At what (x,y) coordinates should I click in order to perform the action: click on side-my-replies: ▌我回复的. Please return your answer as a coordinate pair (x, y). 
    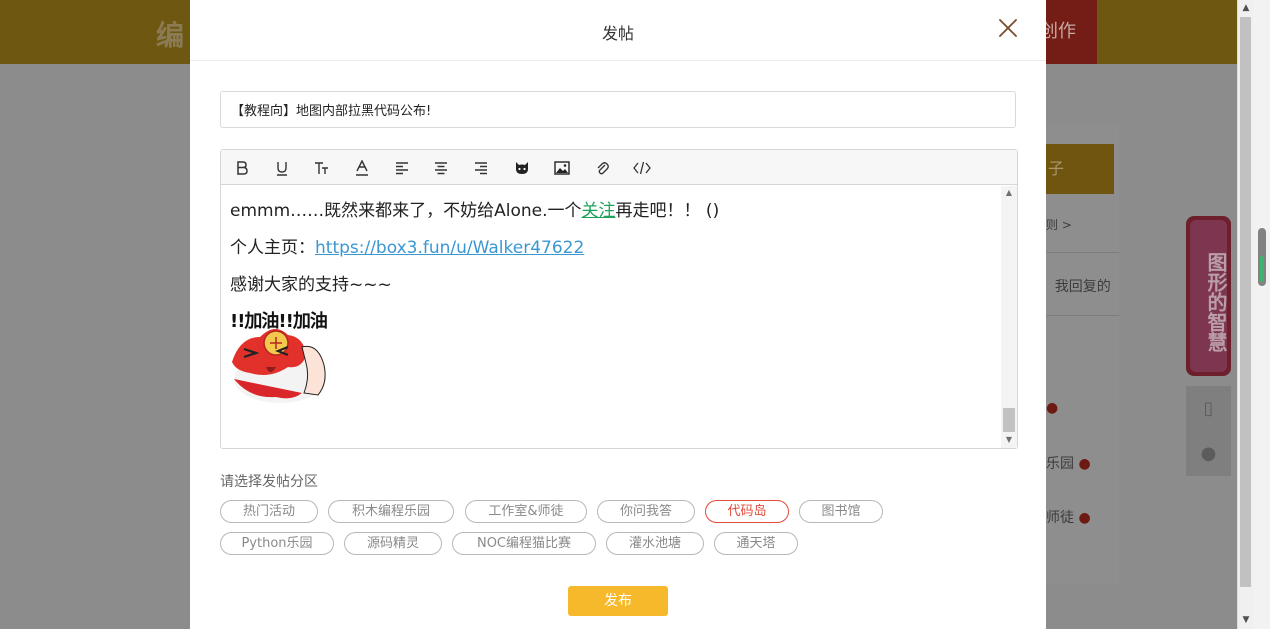
    Looking at the image, I should click on (1075, 287).